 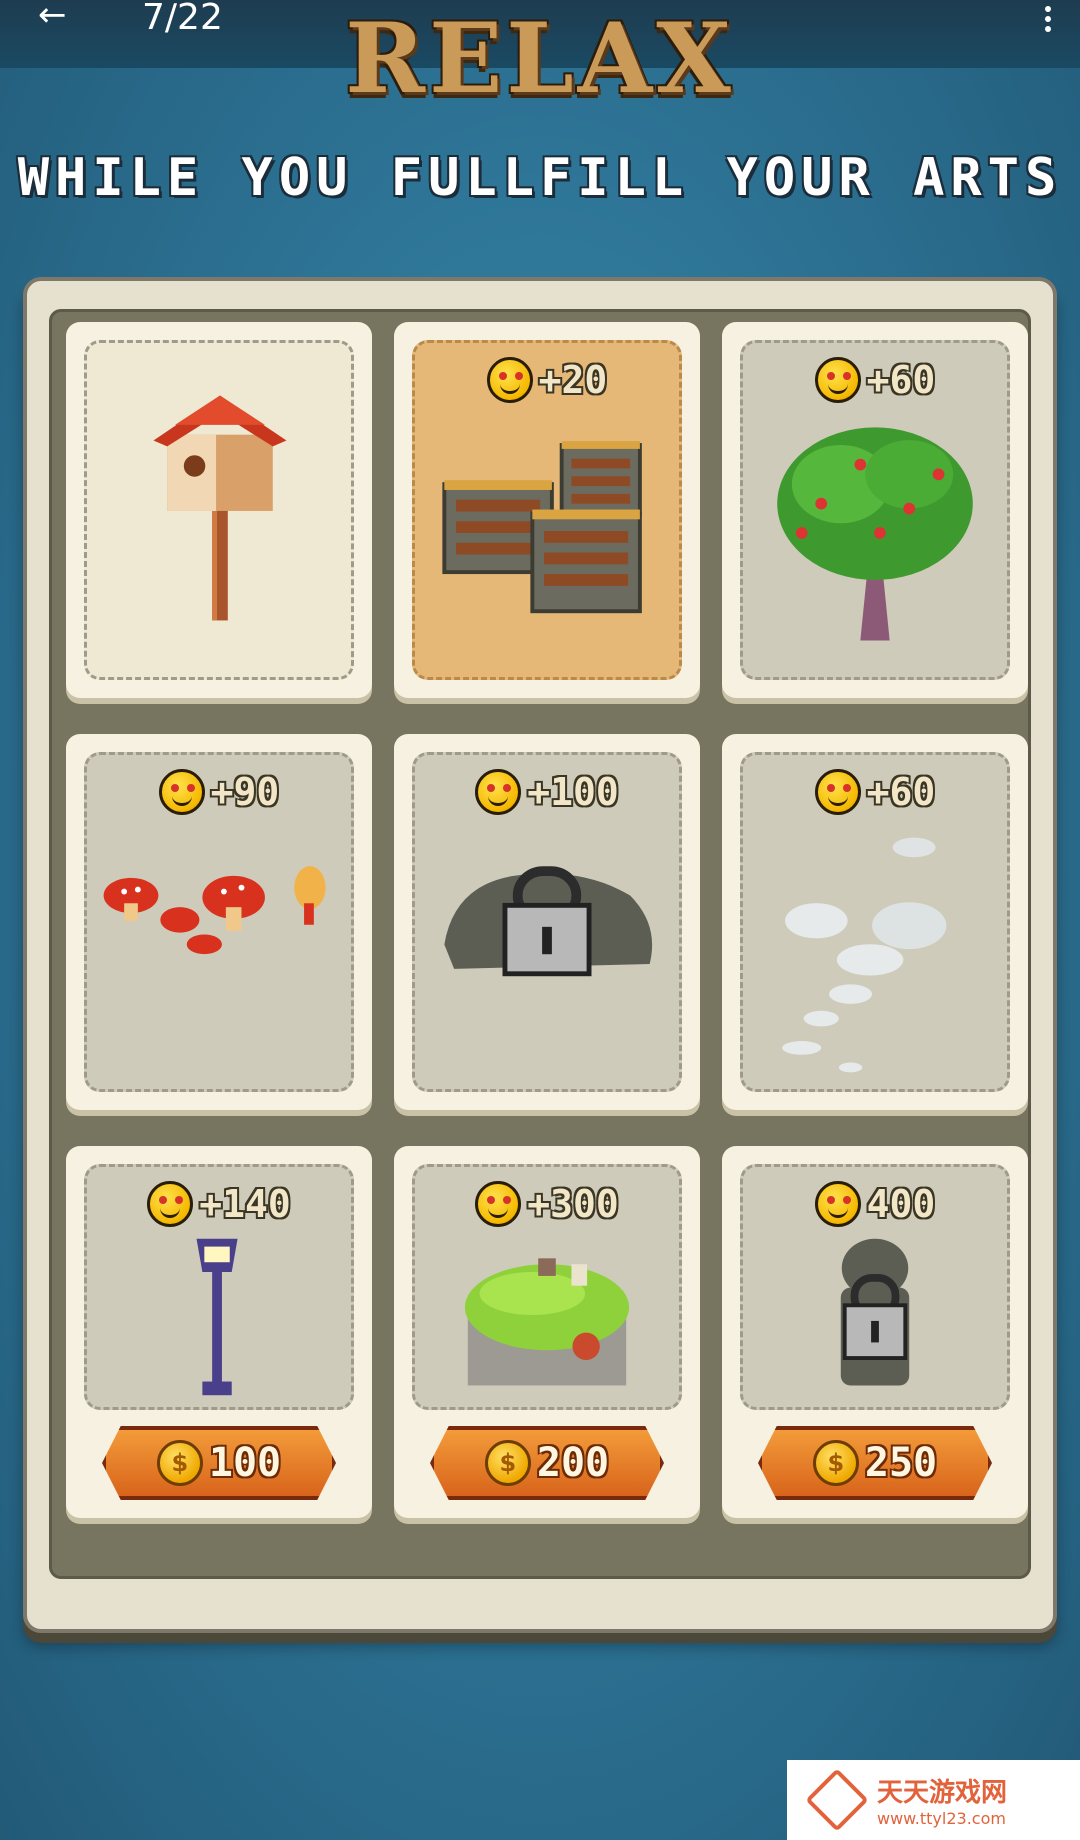 I want to click on buy-button: $200, so click(x=547, y=1463).